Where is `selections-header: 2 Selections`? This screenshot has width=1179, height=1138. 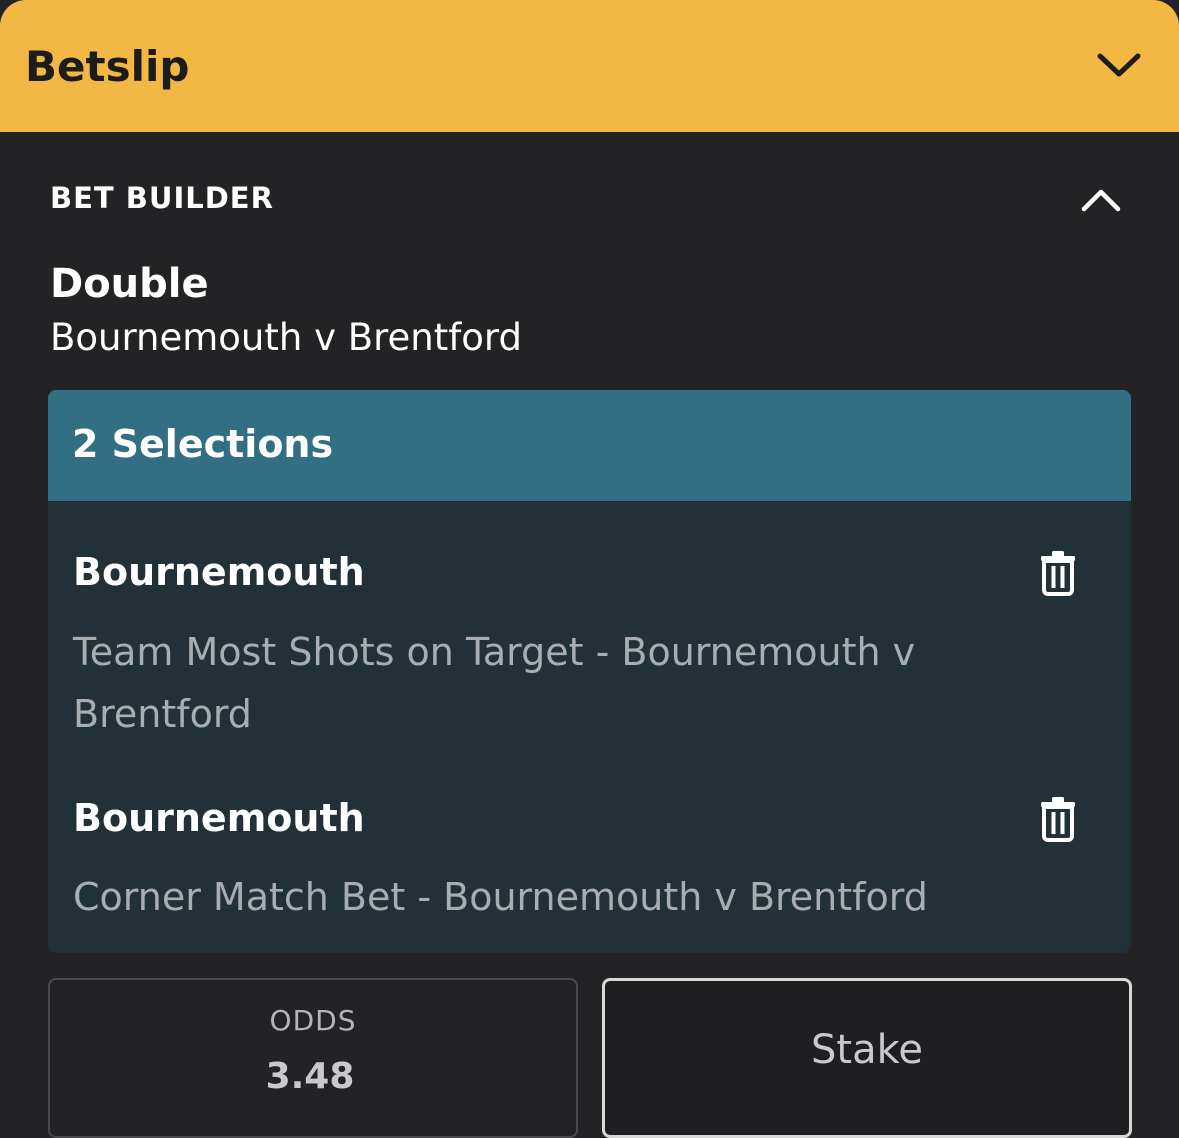
selections-header: 2 Selections is located at coordinates (589, 445).